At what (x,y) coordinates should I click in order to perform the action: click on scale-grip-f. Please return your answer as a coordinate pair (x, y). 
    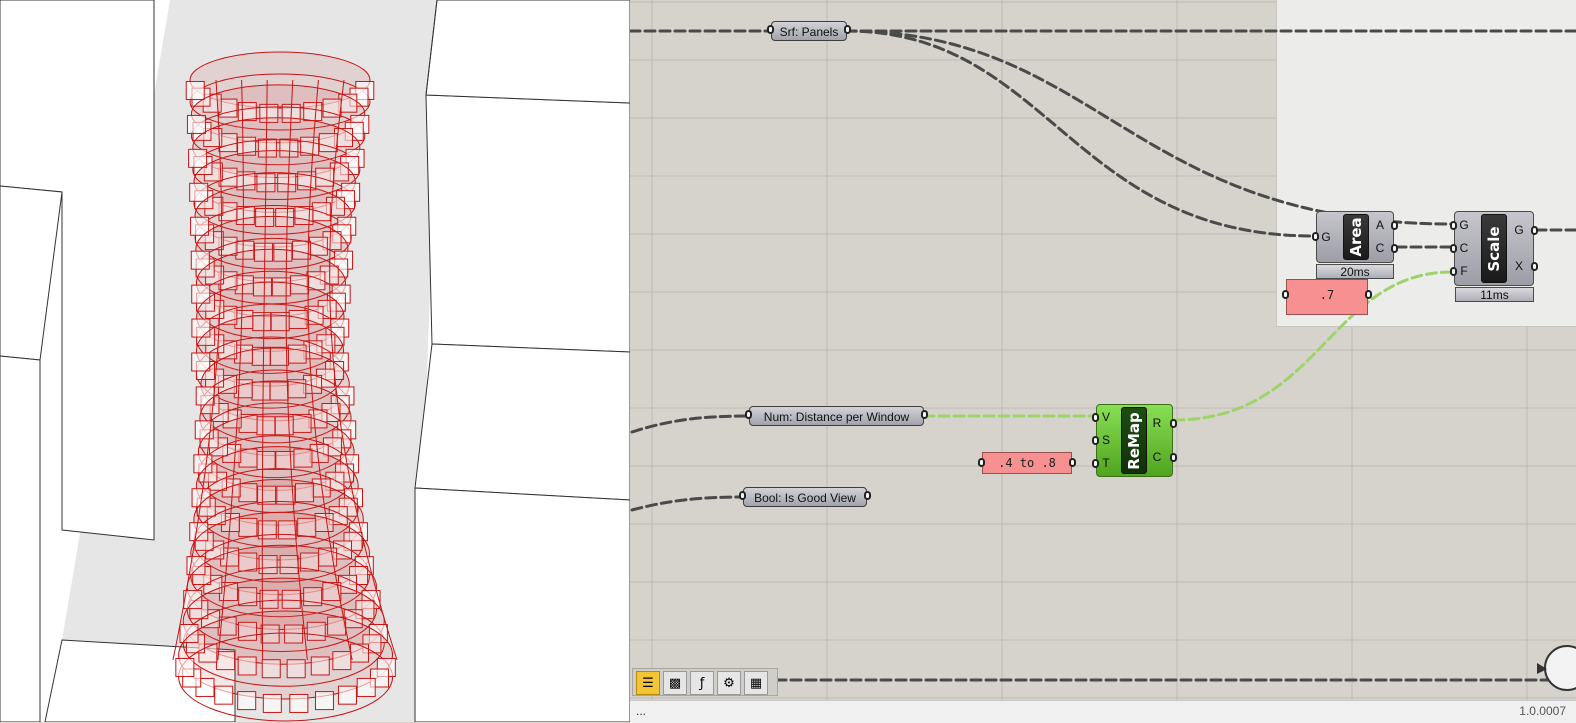
    Looking at the image, I should click on (1453, 271).